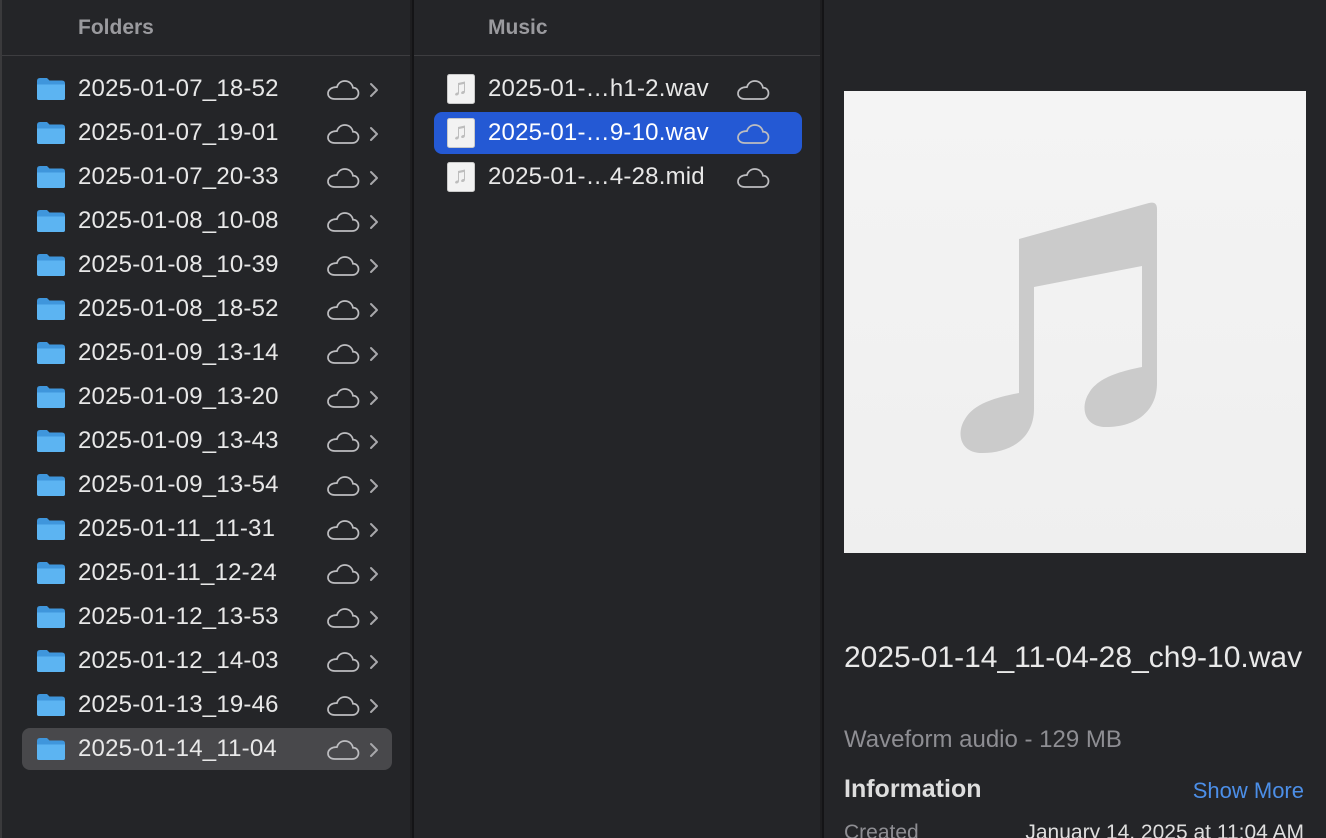 The height and width of the screenshot is (838, 1326). I want to click on folders-header: Folders, so click(206, 28).